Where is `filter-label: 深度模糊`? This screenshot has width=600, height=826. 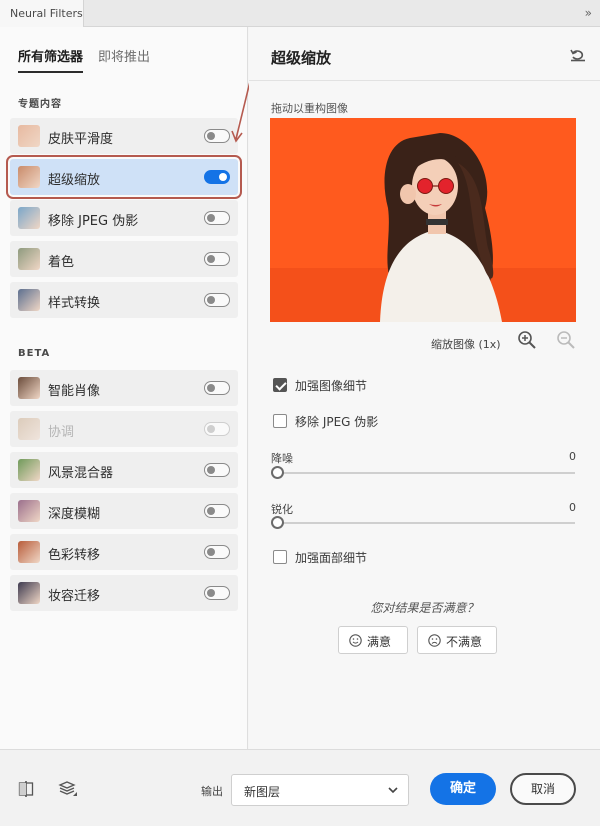
filter-label: 深度模糊 is located at coordinates (74, 514).